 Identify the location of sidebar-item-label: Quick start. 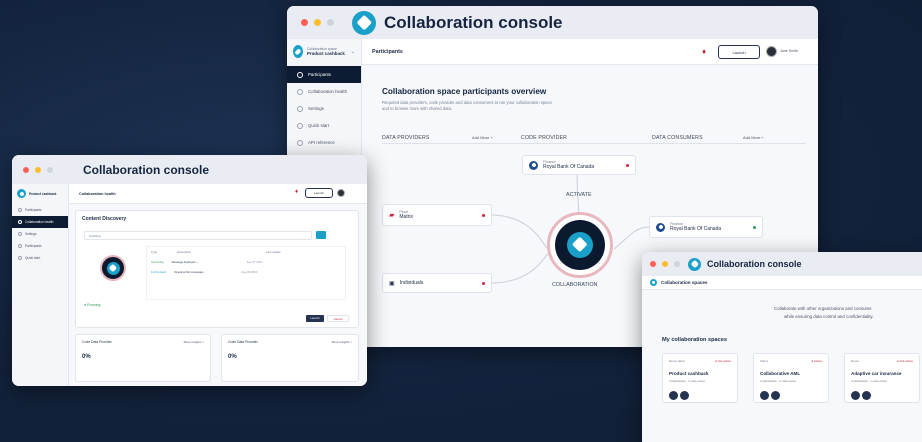
(33, 258).